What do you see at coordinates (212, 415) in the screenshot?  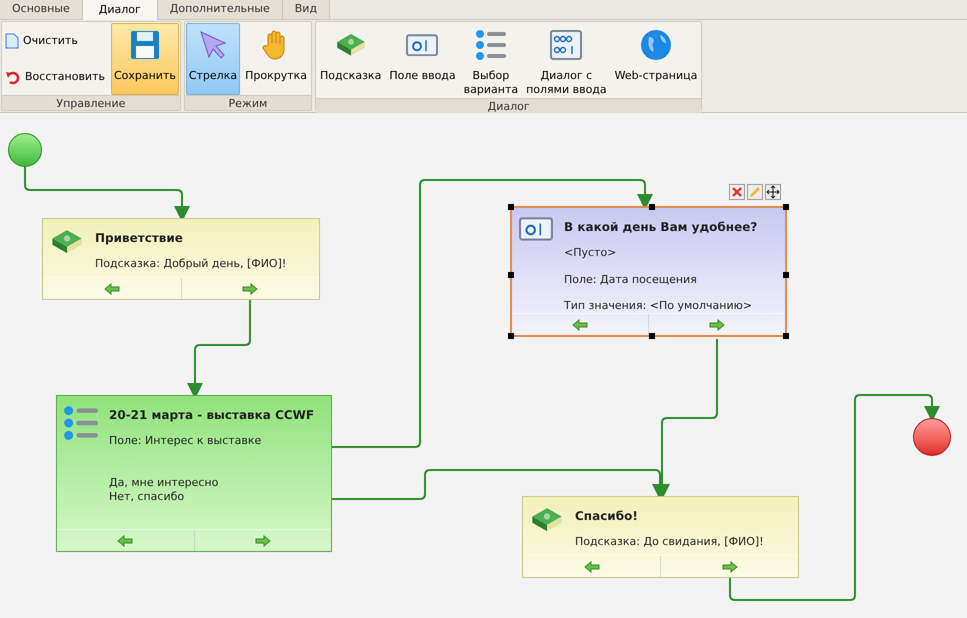 I see `node-title: 20-21 марта - выставка CCWF` at bounding box center [212, 415].